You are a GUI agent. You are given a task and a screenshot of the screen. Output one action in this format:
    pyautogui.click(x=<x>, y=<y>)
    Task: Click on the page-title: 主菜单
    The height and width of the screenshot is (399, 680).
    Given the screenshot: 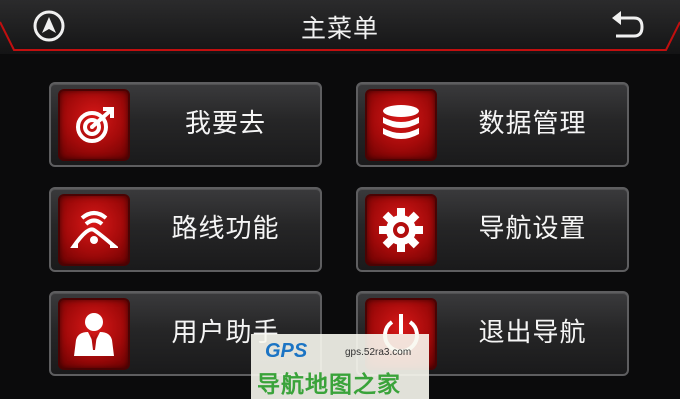 What is the action you would take?
    pyautogui.click(x=339, y=28)
    